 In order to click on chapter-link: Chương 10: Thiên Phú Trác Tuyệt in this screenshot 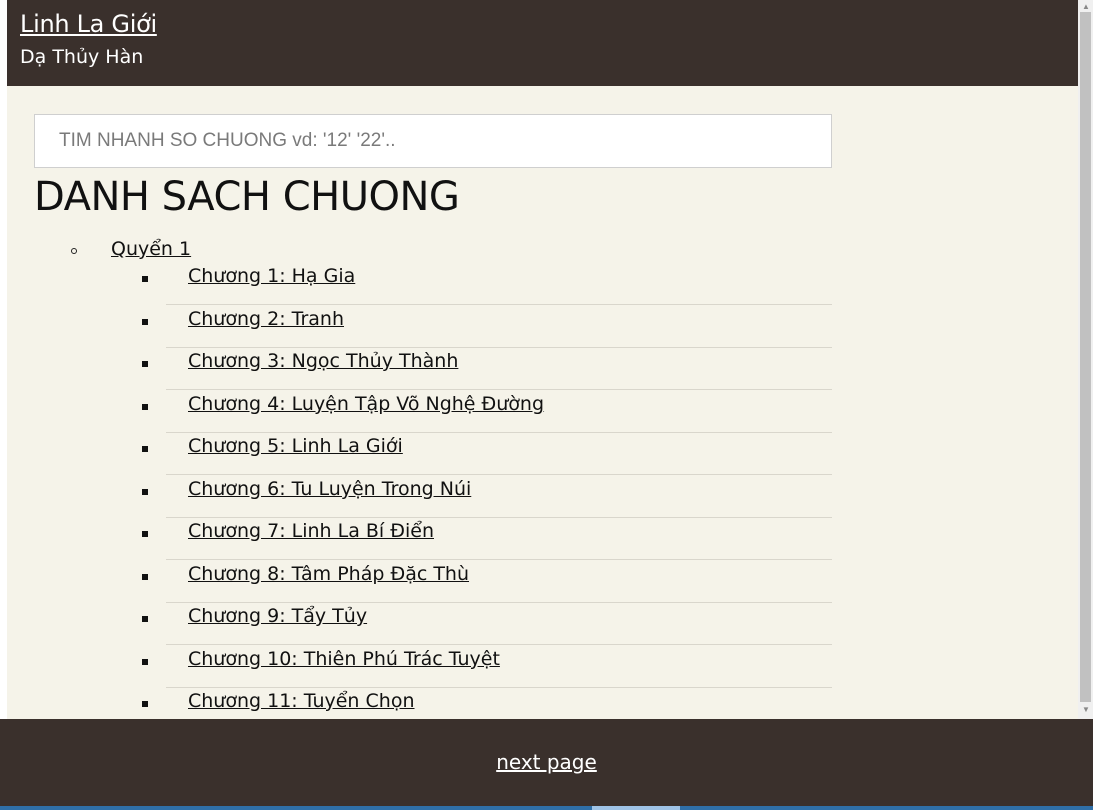, I will do `click(344, 659)`.